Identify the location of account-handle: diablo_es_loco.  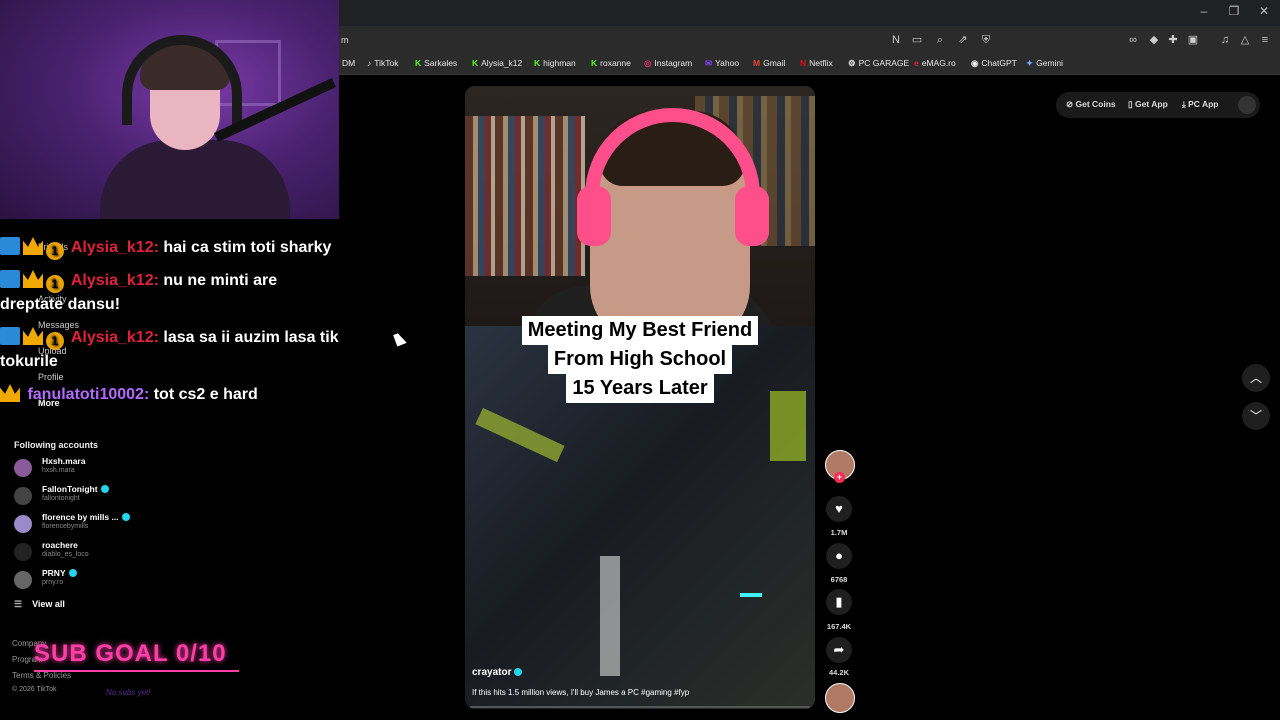
(65, 554).